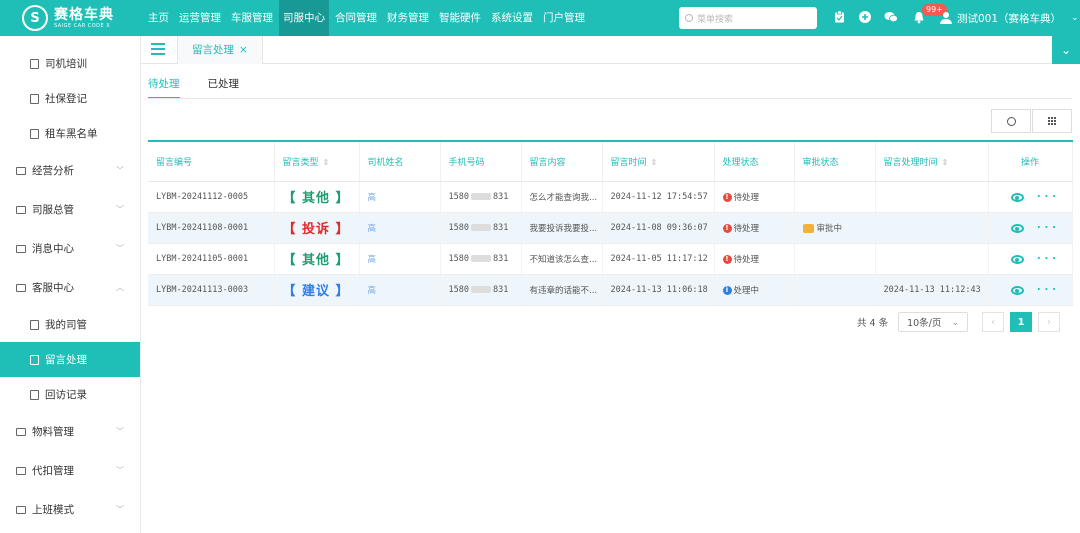  Describe the element at coordinates (658, 290) in the screenshot. I see `cell-time: 2024-11-13 11:06:18` at that location.